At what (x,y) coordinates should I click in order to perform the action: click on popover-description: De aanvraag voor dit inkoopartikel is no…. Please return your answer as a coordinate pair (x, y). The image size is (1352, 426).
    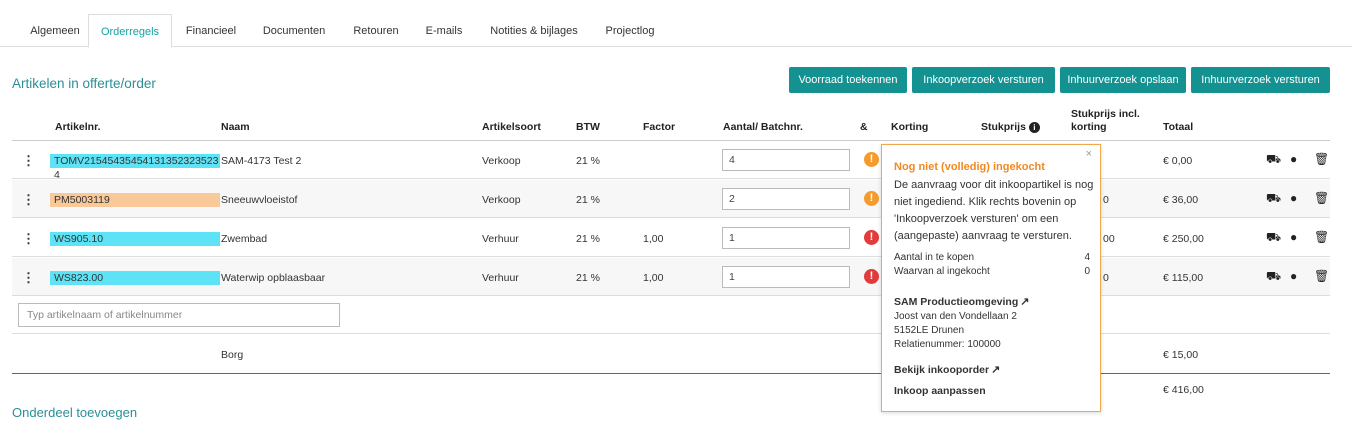
    Looking at the image, I should click on (994, 210).